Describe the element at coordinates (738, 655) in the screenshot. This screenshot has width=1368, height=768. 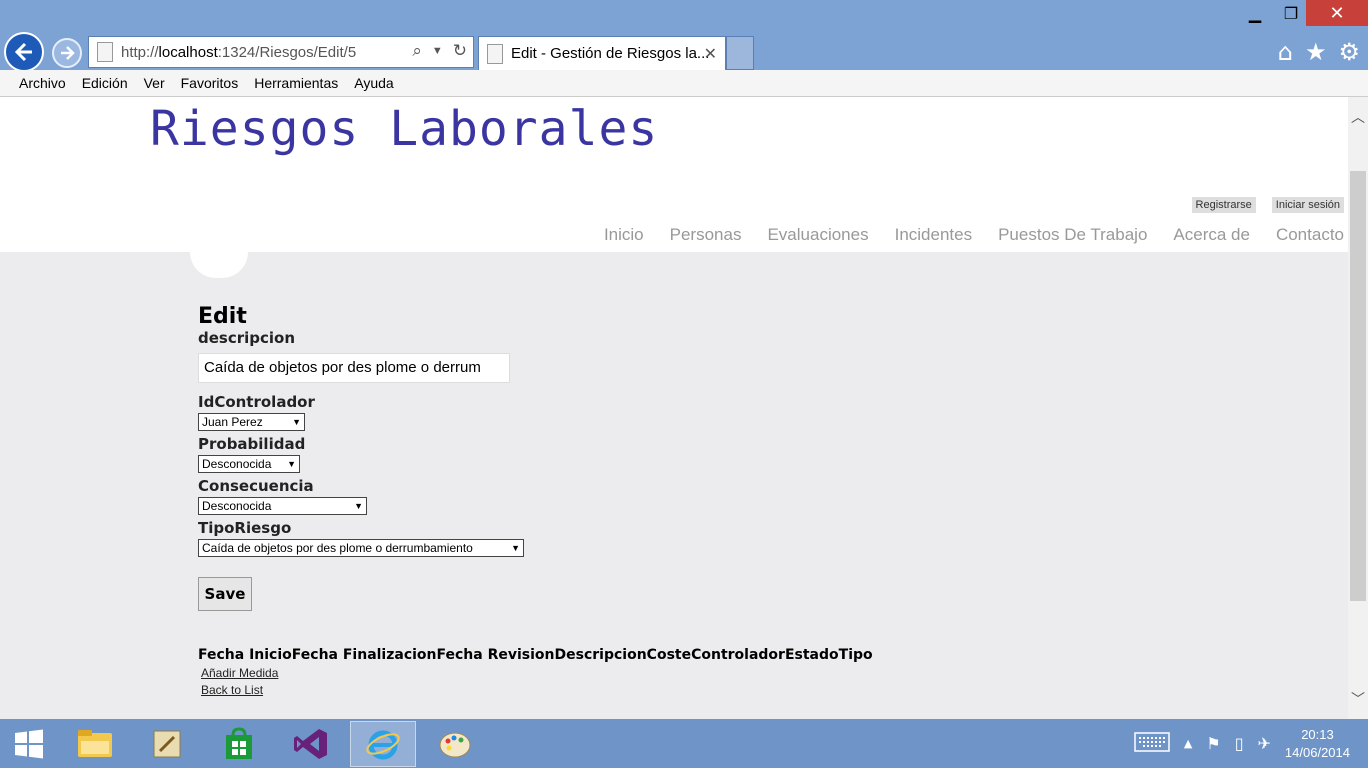
I see `col-controlador: Controlador` at that location.